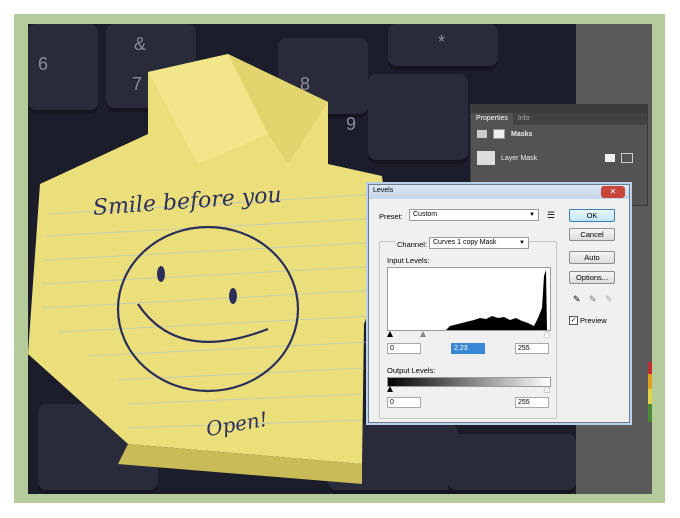 This screenshot has height=518, width=680. What do you see at coordinates (613, 192) in the screenshot?
I see `close-button: ✕` at bounding box center [613, 192].